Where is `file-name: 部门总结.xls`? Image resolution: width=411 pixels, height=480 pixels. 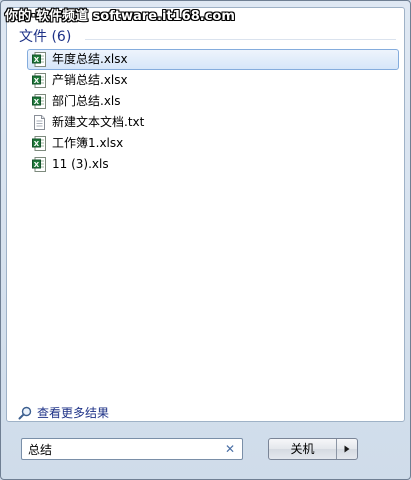 file-name: 部门总结.xls is located at coordinates (86, 101).